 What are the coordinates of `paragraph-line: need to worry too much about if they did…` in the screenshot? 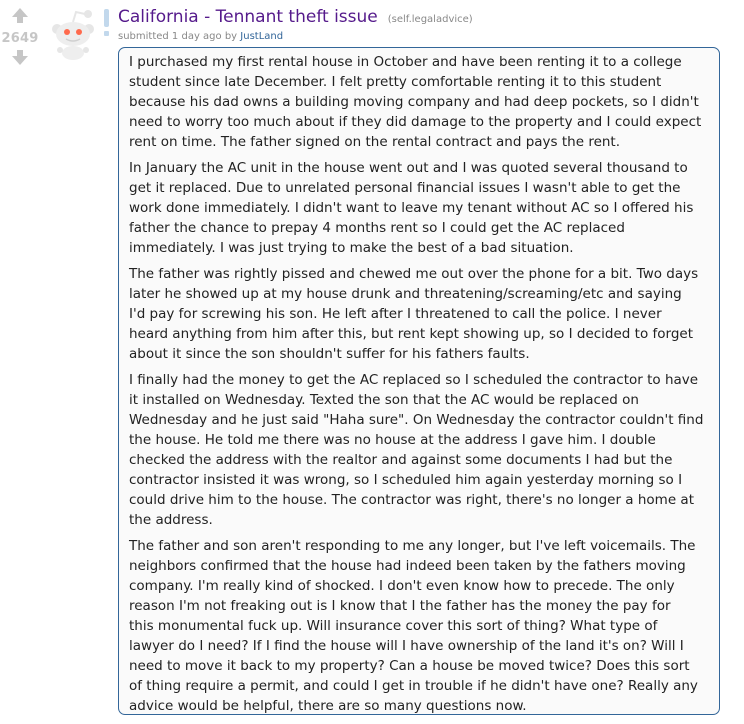 It's located at (415, 122).